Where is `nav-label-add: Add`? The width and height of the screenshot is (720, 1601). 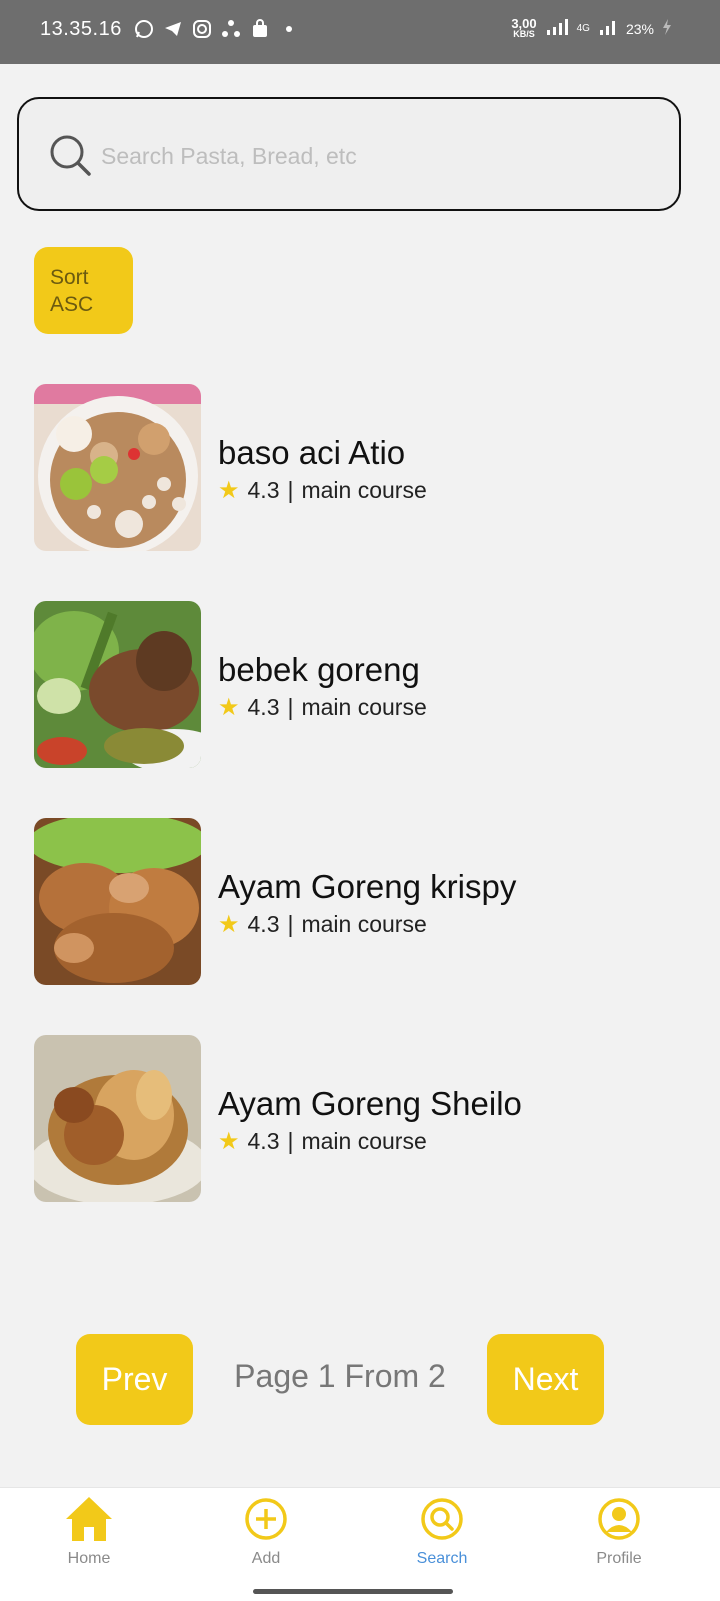
nav-label-add: Add is located at coordinates (266, 1558).